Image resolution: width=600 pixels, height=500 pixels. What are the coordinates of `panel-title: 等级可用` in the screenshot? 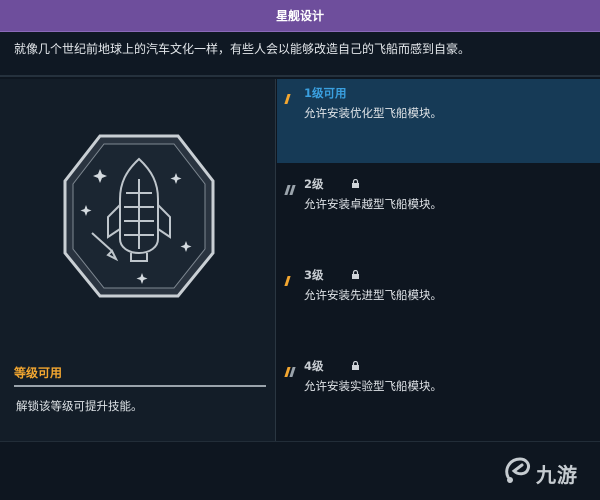 It's located at (38, 373).